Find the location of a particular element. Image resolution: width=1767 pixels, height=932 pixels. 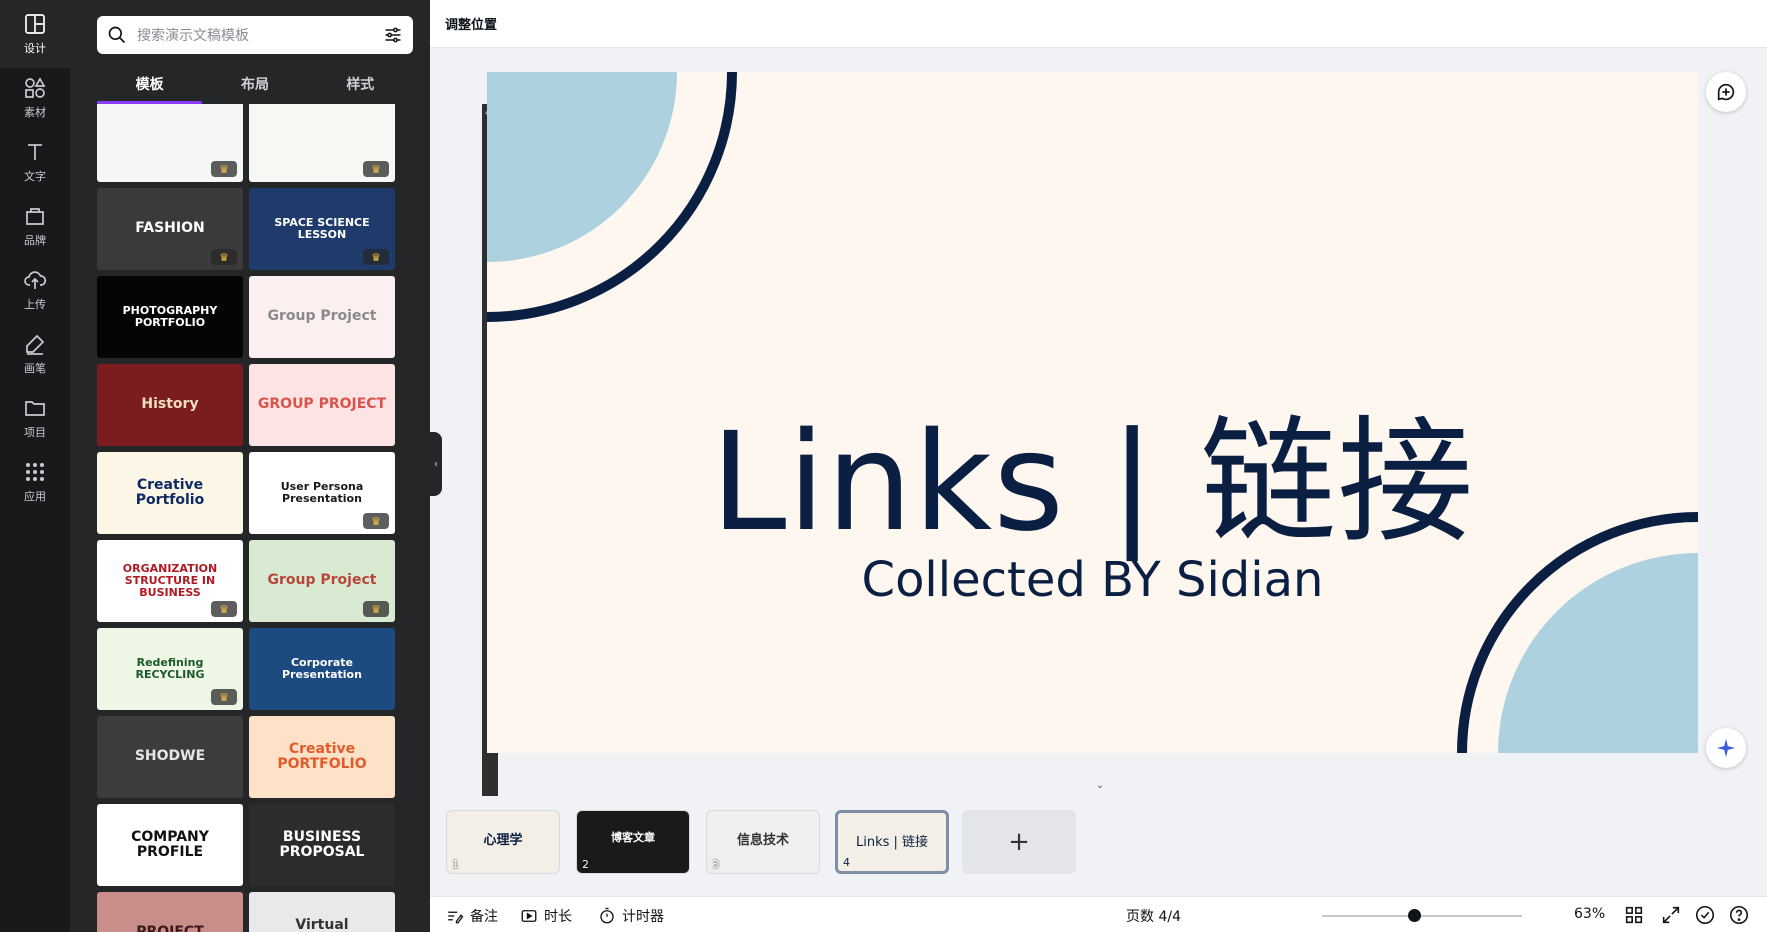

text-icon is located at coordinates (35, 152).